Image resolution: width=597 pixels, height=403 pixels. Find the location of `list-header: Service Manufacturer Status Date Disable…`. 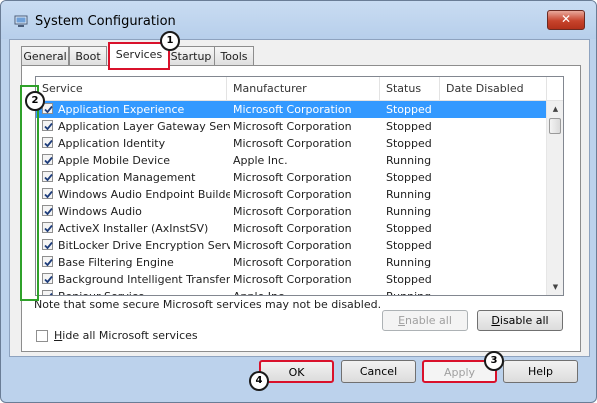

list-header: Service Manufacturer Status Date Disable… is located at coordinates (299, 89).